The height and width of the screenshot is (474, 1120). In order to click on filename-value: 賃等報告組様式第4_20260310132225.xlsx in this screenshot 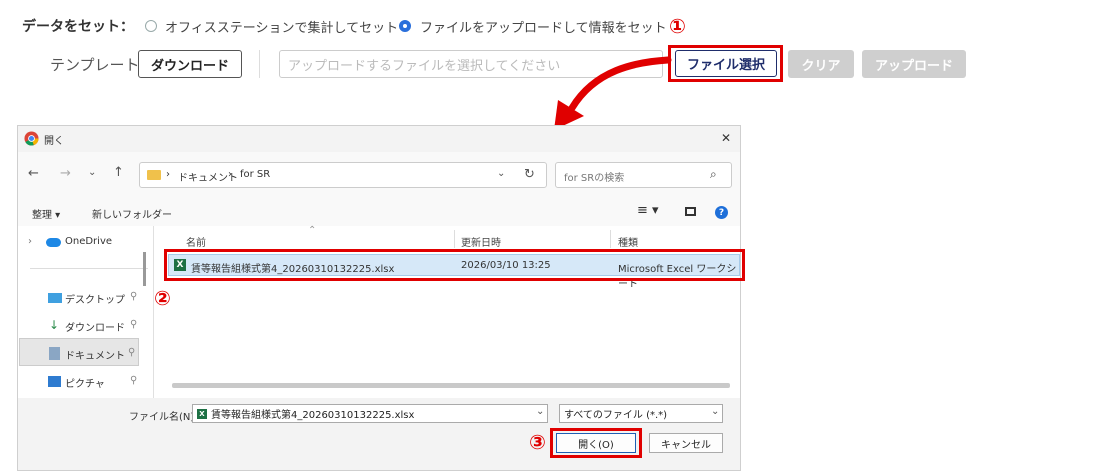, I will do `click(313, 415)`.